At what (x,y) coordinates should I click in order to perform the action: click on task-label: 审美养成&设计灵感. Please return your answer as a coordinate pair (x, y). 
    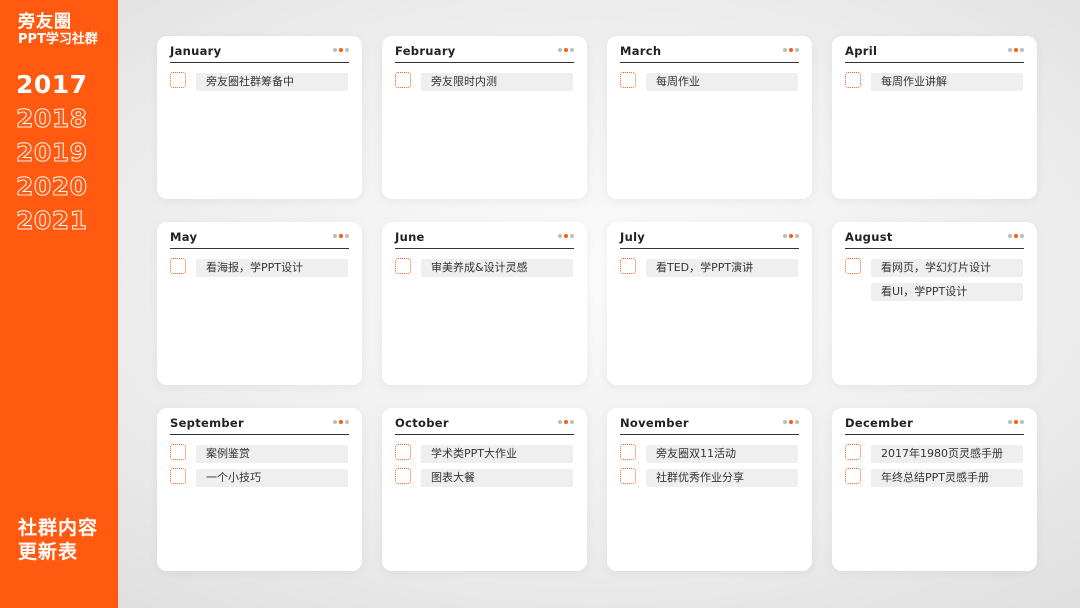
    Looking at the image, I should click on (497, 268).